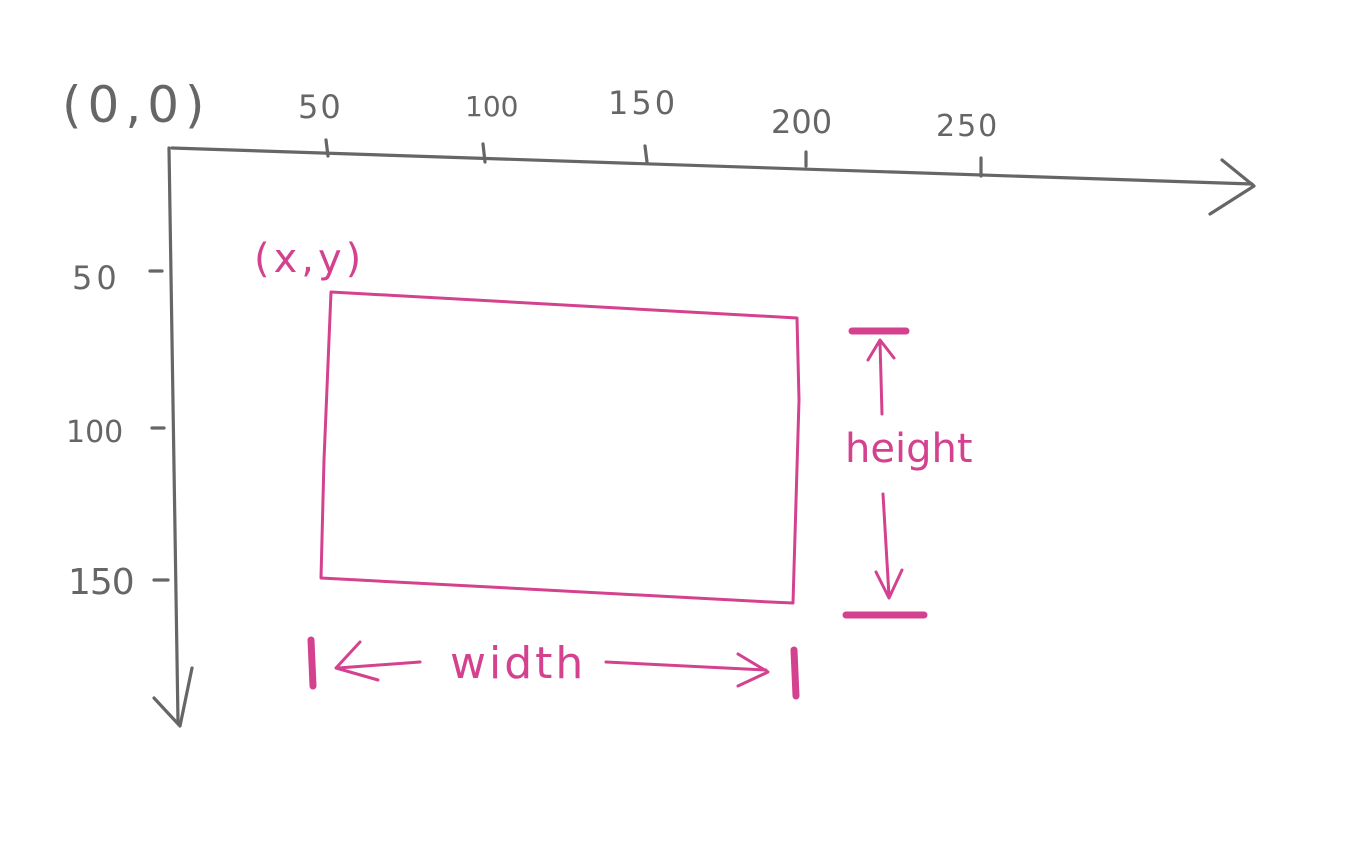 This screenshot has height=865, width=1351. What do you see at coordinates (173, 435) in the screenshot?
I see `y-axis-line` at bounding box center [173, 435].